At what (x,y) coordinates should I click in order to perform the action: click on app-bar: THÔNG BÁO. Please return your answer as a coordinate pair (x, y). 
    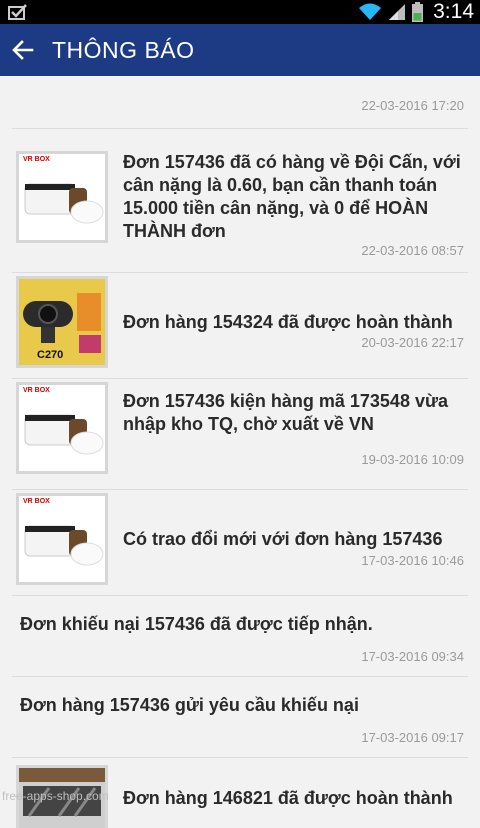
    Looking at the image, I should click on (240, 50).